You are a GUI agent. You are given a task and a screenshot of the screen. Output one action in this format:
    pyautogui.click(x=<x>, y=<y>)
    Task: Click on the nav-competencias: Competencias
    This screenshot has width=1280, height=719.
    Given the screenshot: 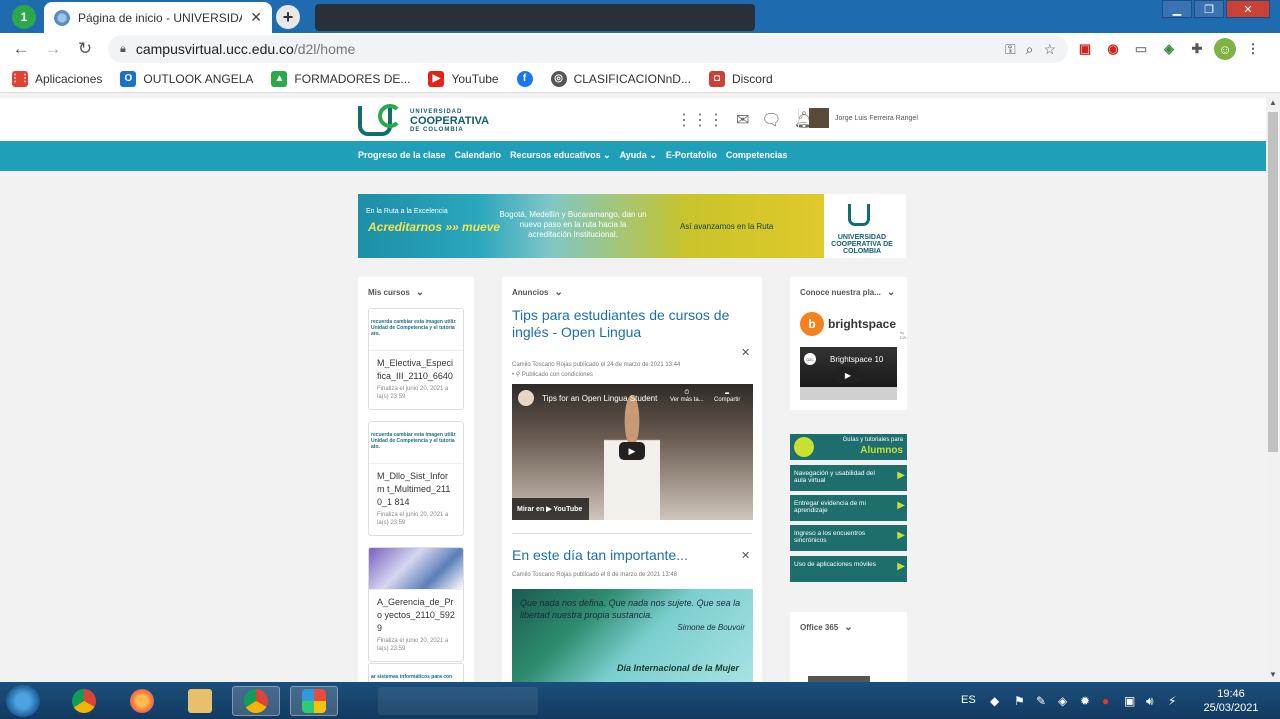 What is the action you would take?
    pyautogui.click(x=757, y=155)
    